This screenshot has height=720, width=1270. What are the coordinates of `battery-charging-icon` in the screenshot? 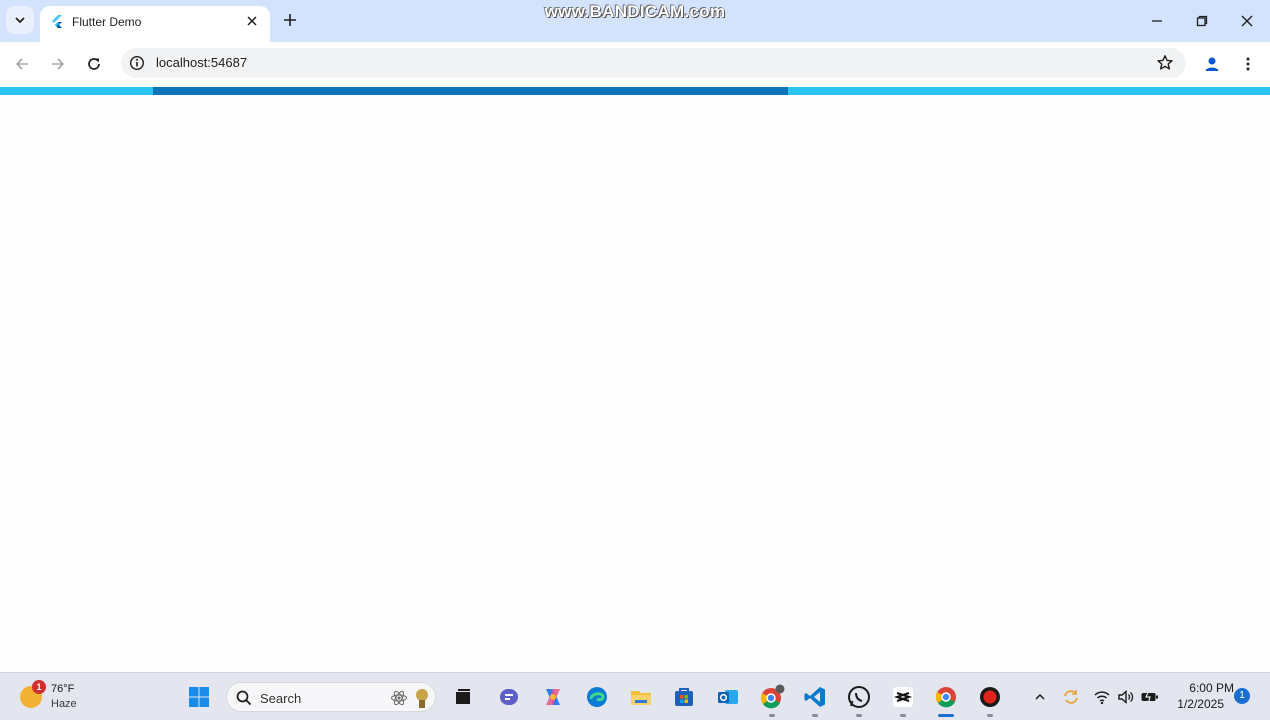 It's located at (1149, 697).